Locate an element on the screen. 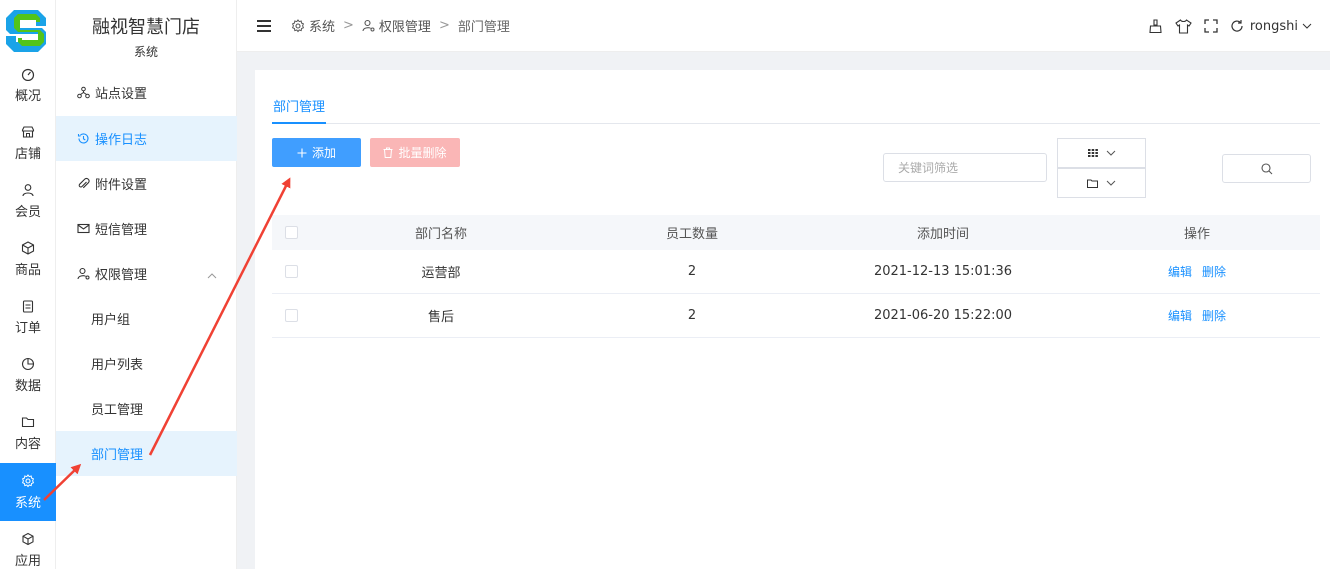  sidebar-section-title: 系统 is located at coordinates (145, 52).